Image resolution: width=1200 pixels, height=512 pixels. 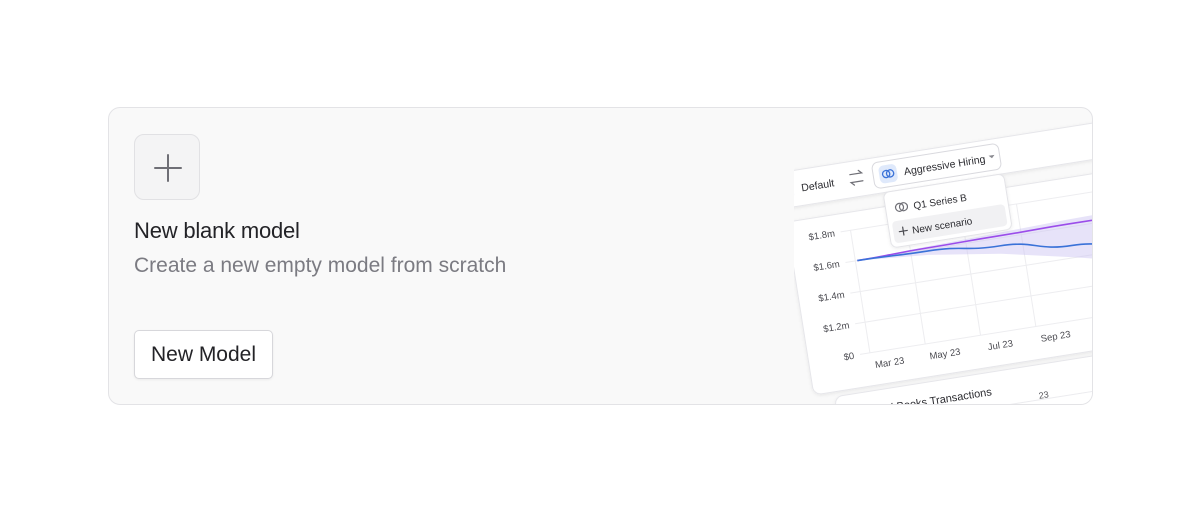 What do you see at coordinates (849, 357) in the screenshot?
I see `y-tick-label: $0` at bounding box center [849, 357].